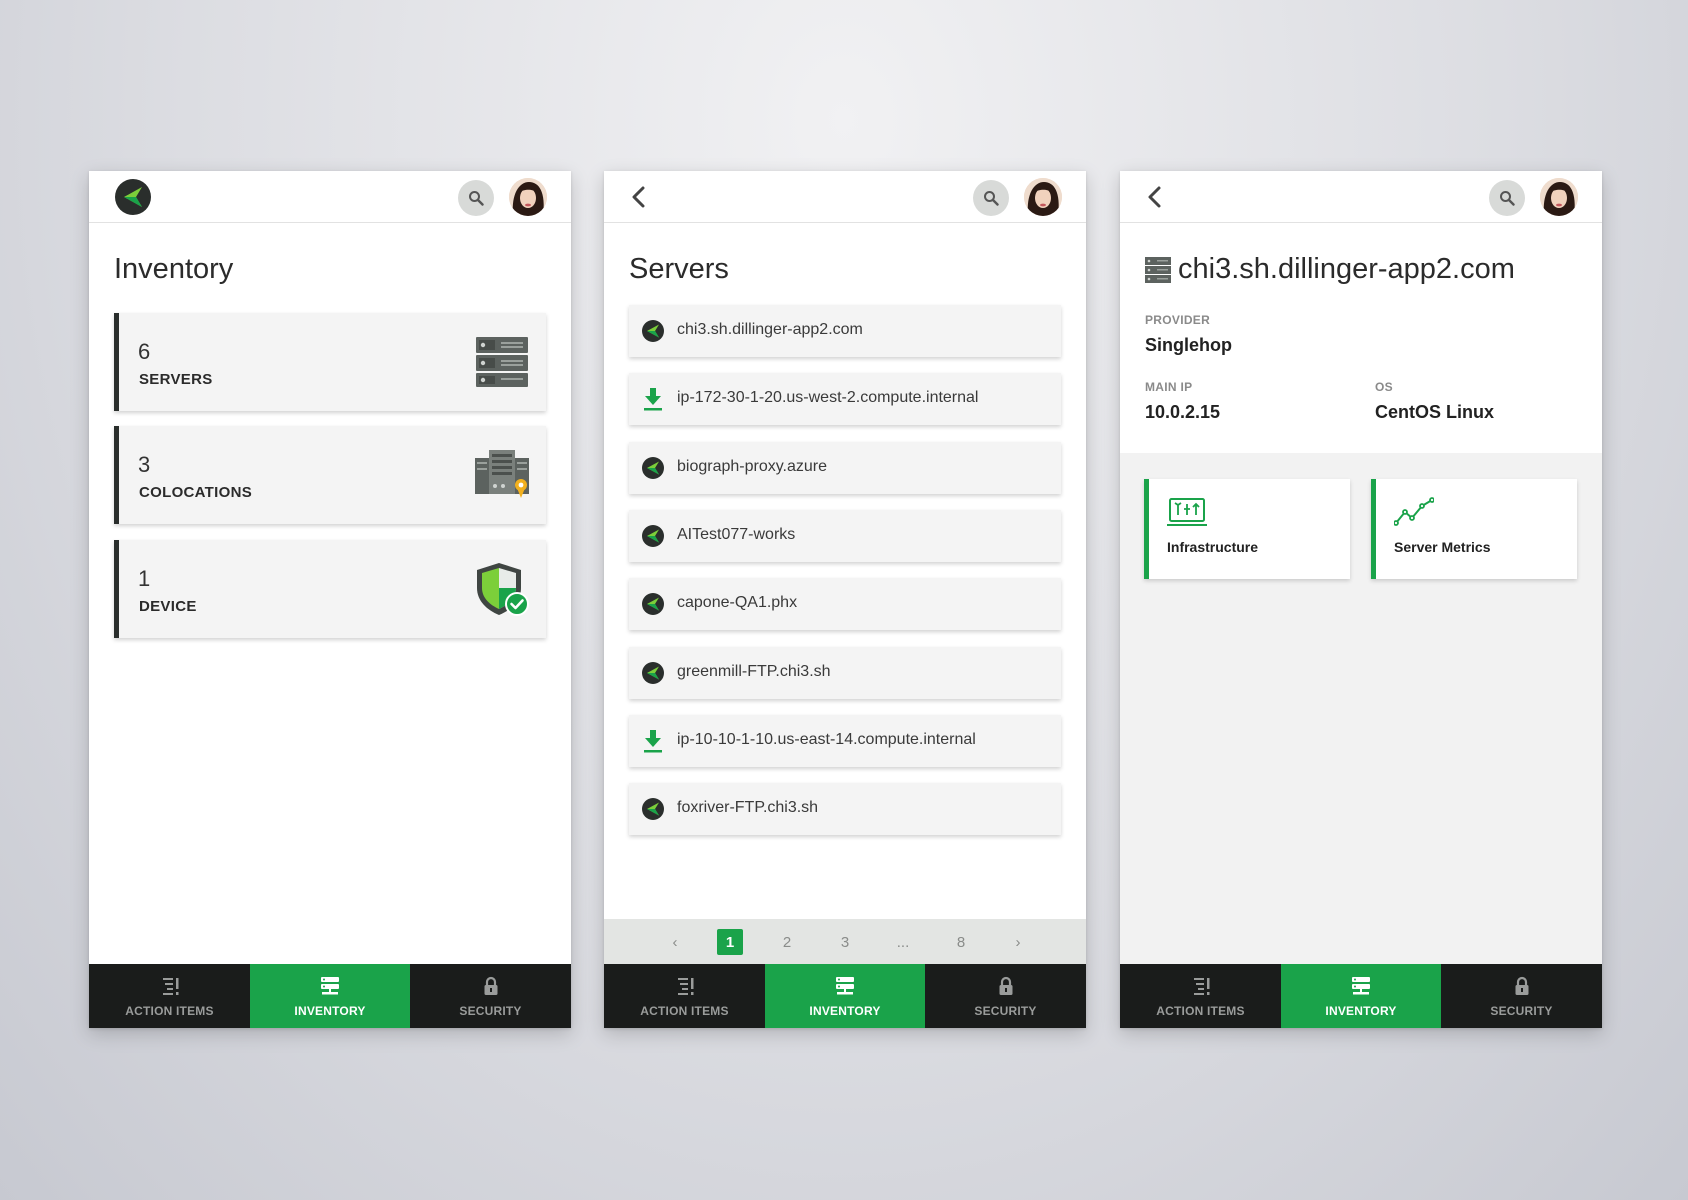 The image size is (1688, 1200). I want to click on server-name: AITest077-works, so click(736, 534).